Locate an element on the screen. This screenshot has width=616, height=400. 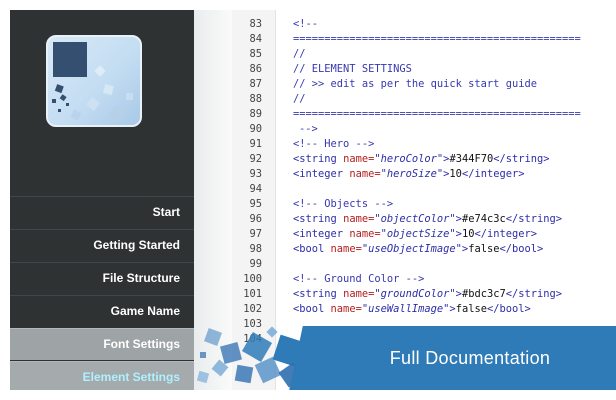
code-line: <!-- Hero --> is located at coordinates (334, 144).